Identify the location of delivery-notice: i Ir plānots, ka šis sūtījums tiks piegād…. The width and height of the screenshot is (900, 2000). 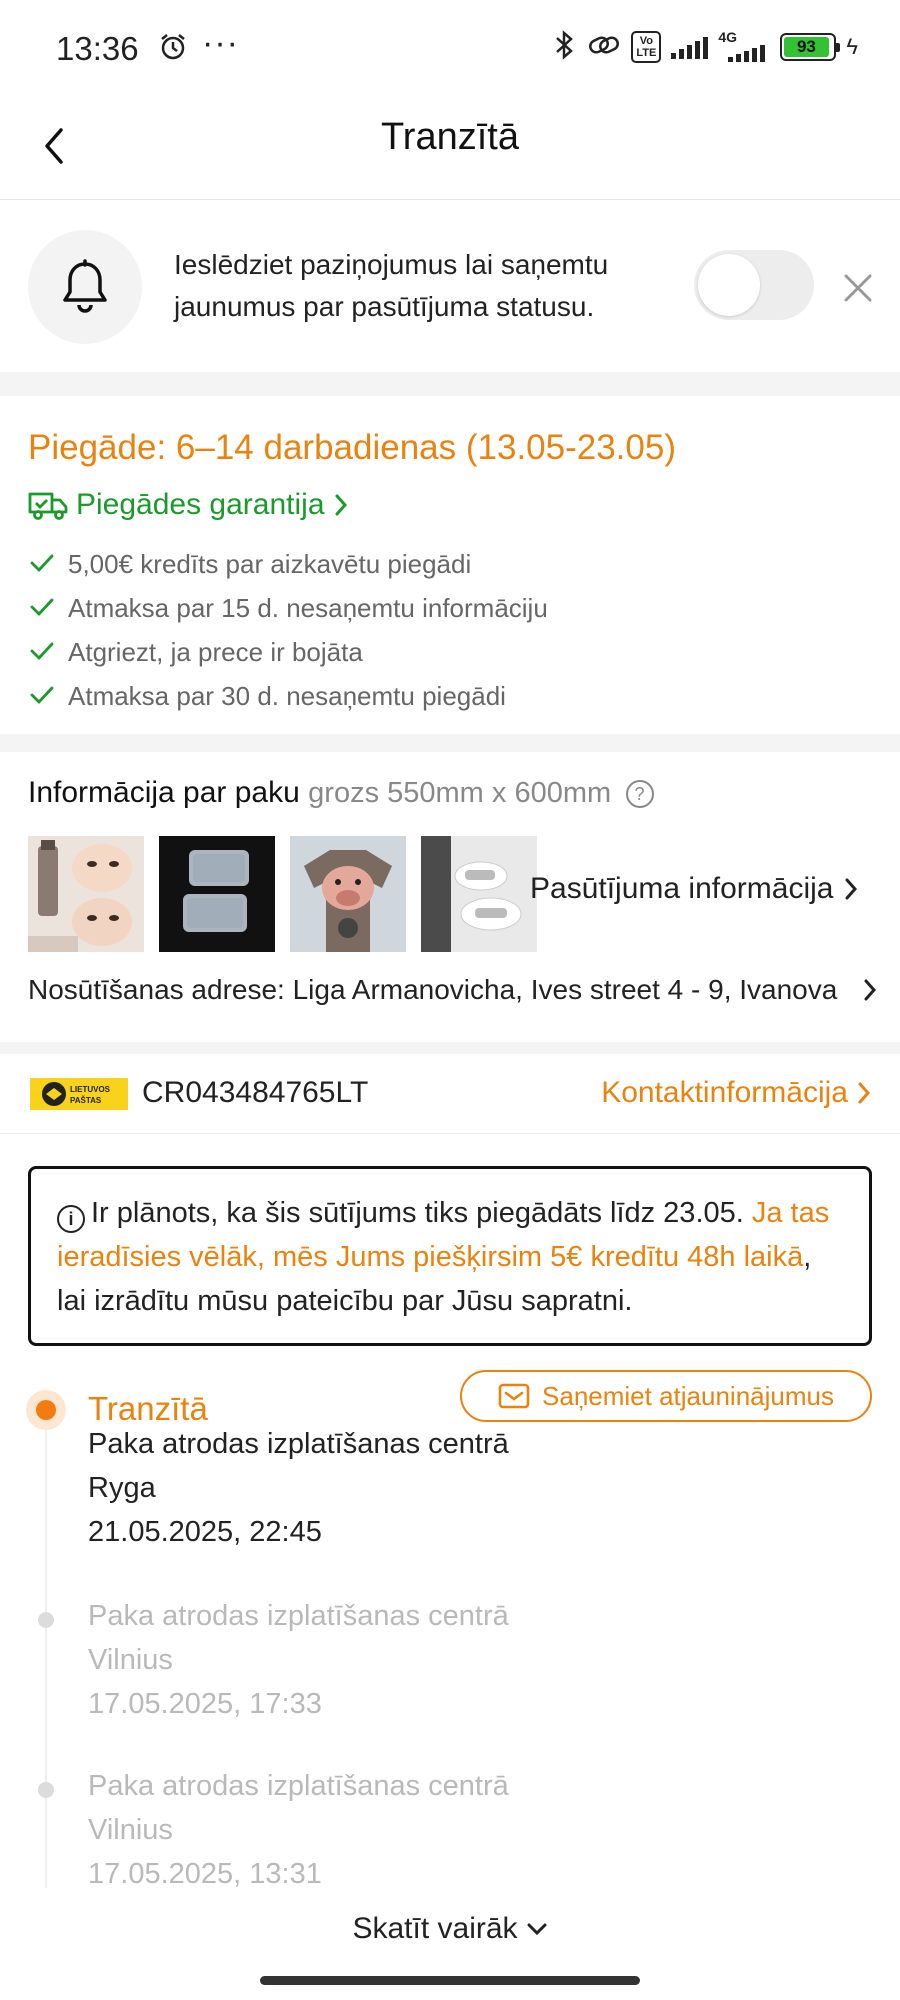
(450, 1256).